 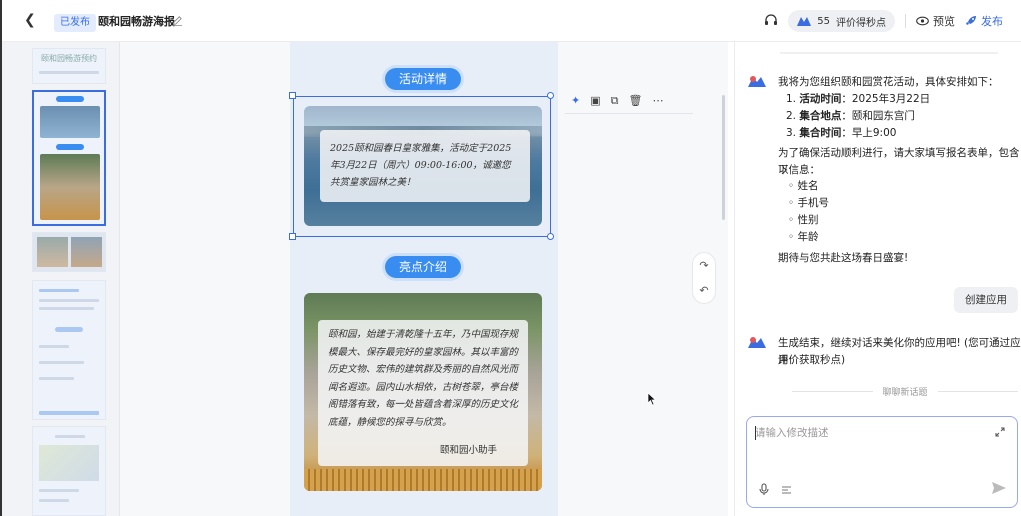 I want to click on plan-item: 1. 活动时间：2025年3月22日, so click(x=858, y=99).